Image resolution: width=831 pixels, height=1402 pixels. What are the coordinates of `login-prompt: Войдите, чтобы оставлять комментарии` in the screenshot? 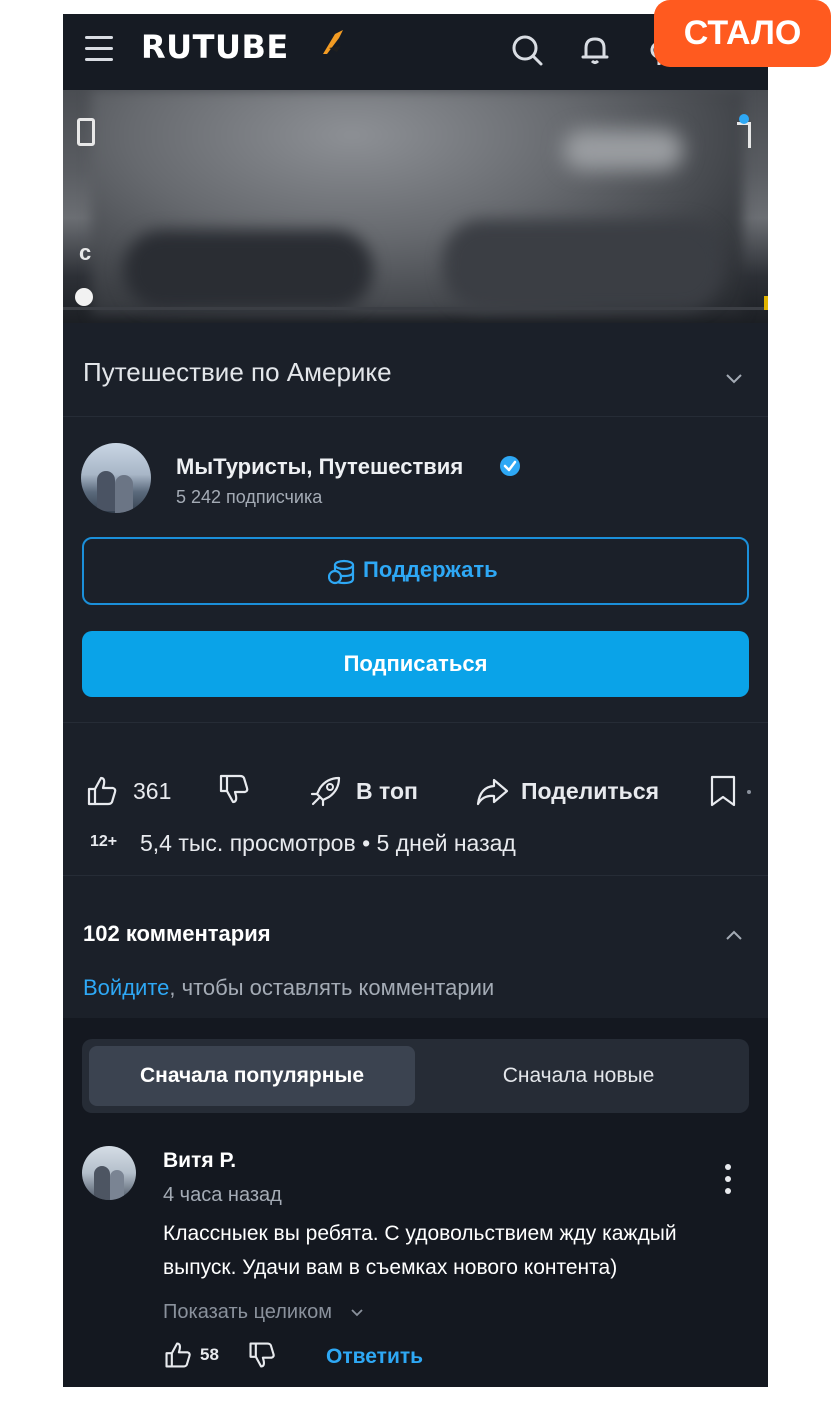 It's located at (288, 988).